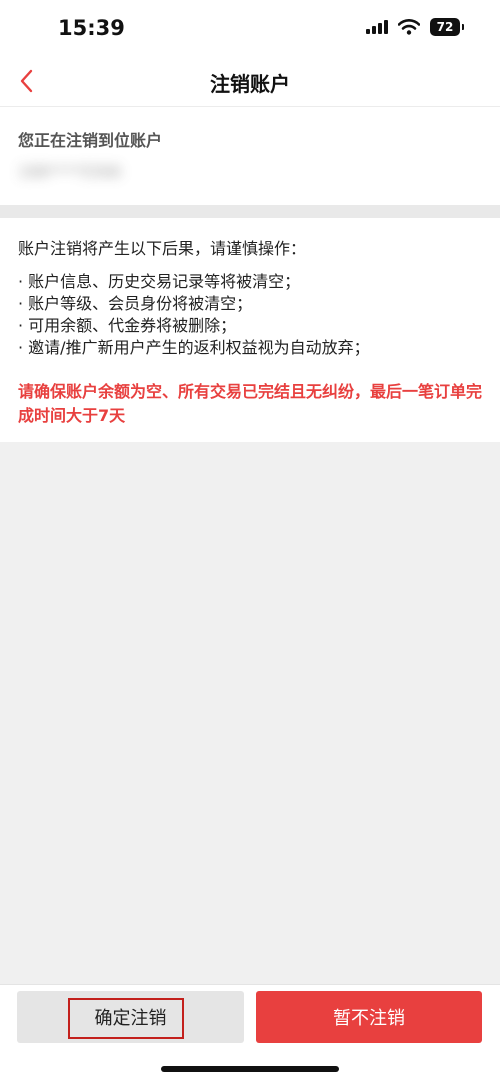 The width and height of the screenshot is (500, 1083). I want to click on account-number-masked: 188****5566, so click(70, 171).